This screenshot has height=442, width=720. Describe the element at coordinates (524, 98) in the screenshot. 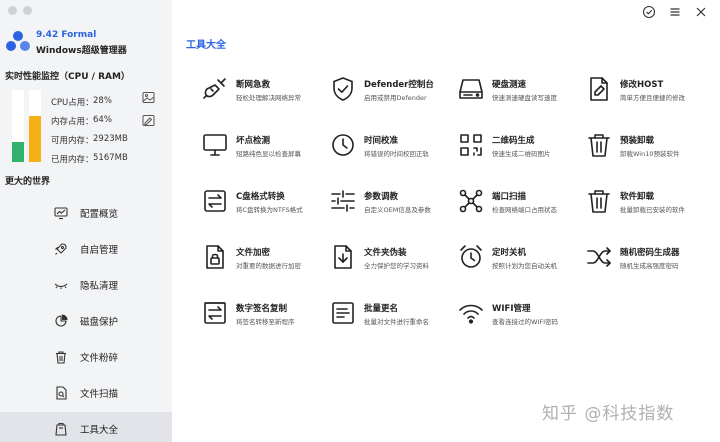

I see `tool-description: 快速测速硬盘读写速度` at that location.